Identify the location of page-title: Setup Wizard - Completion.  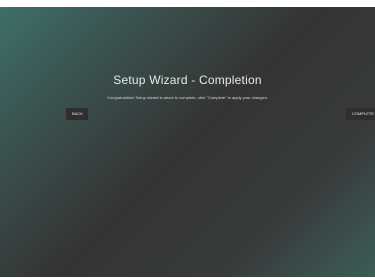
(187, 80).